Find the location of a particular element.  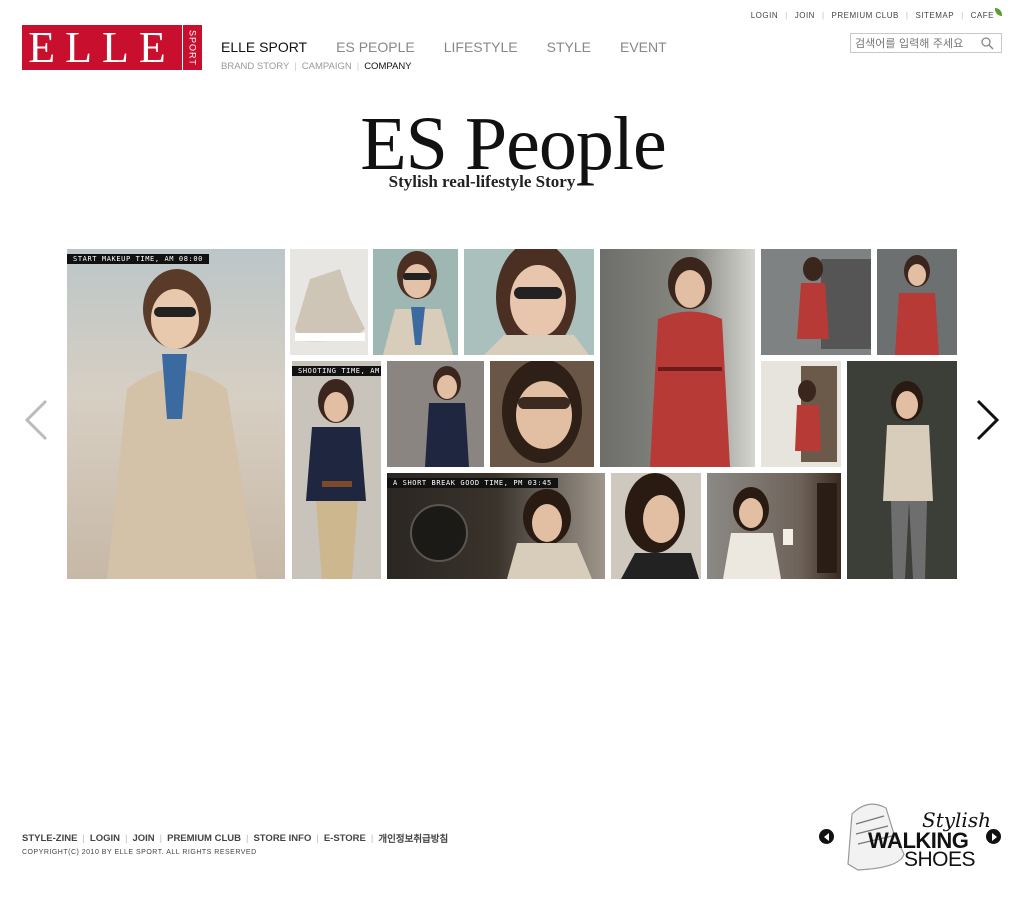

photo-leggings-pose is located at coordinates (902, 470).